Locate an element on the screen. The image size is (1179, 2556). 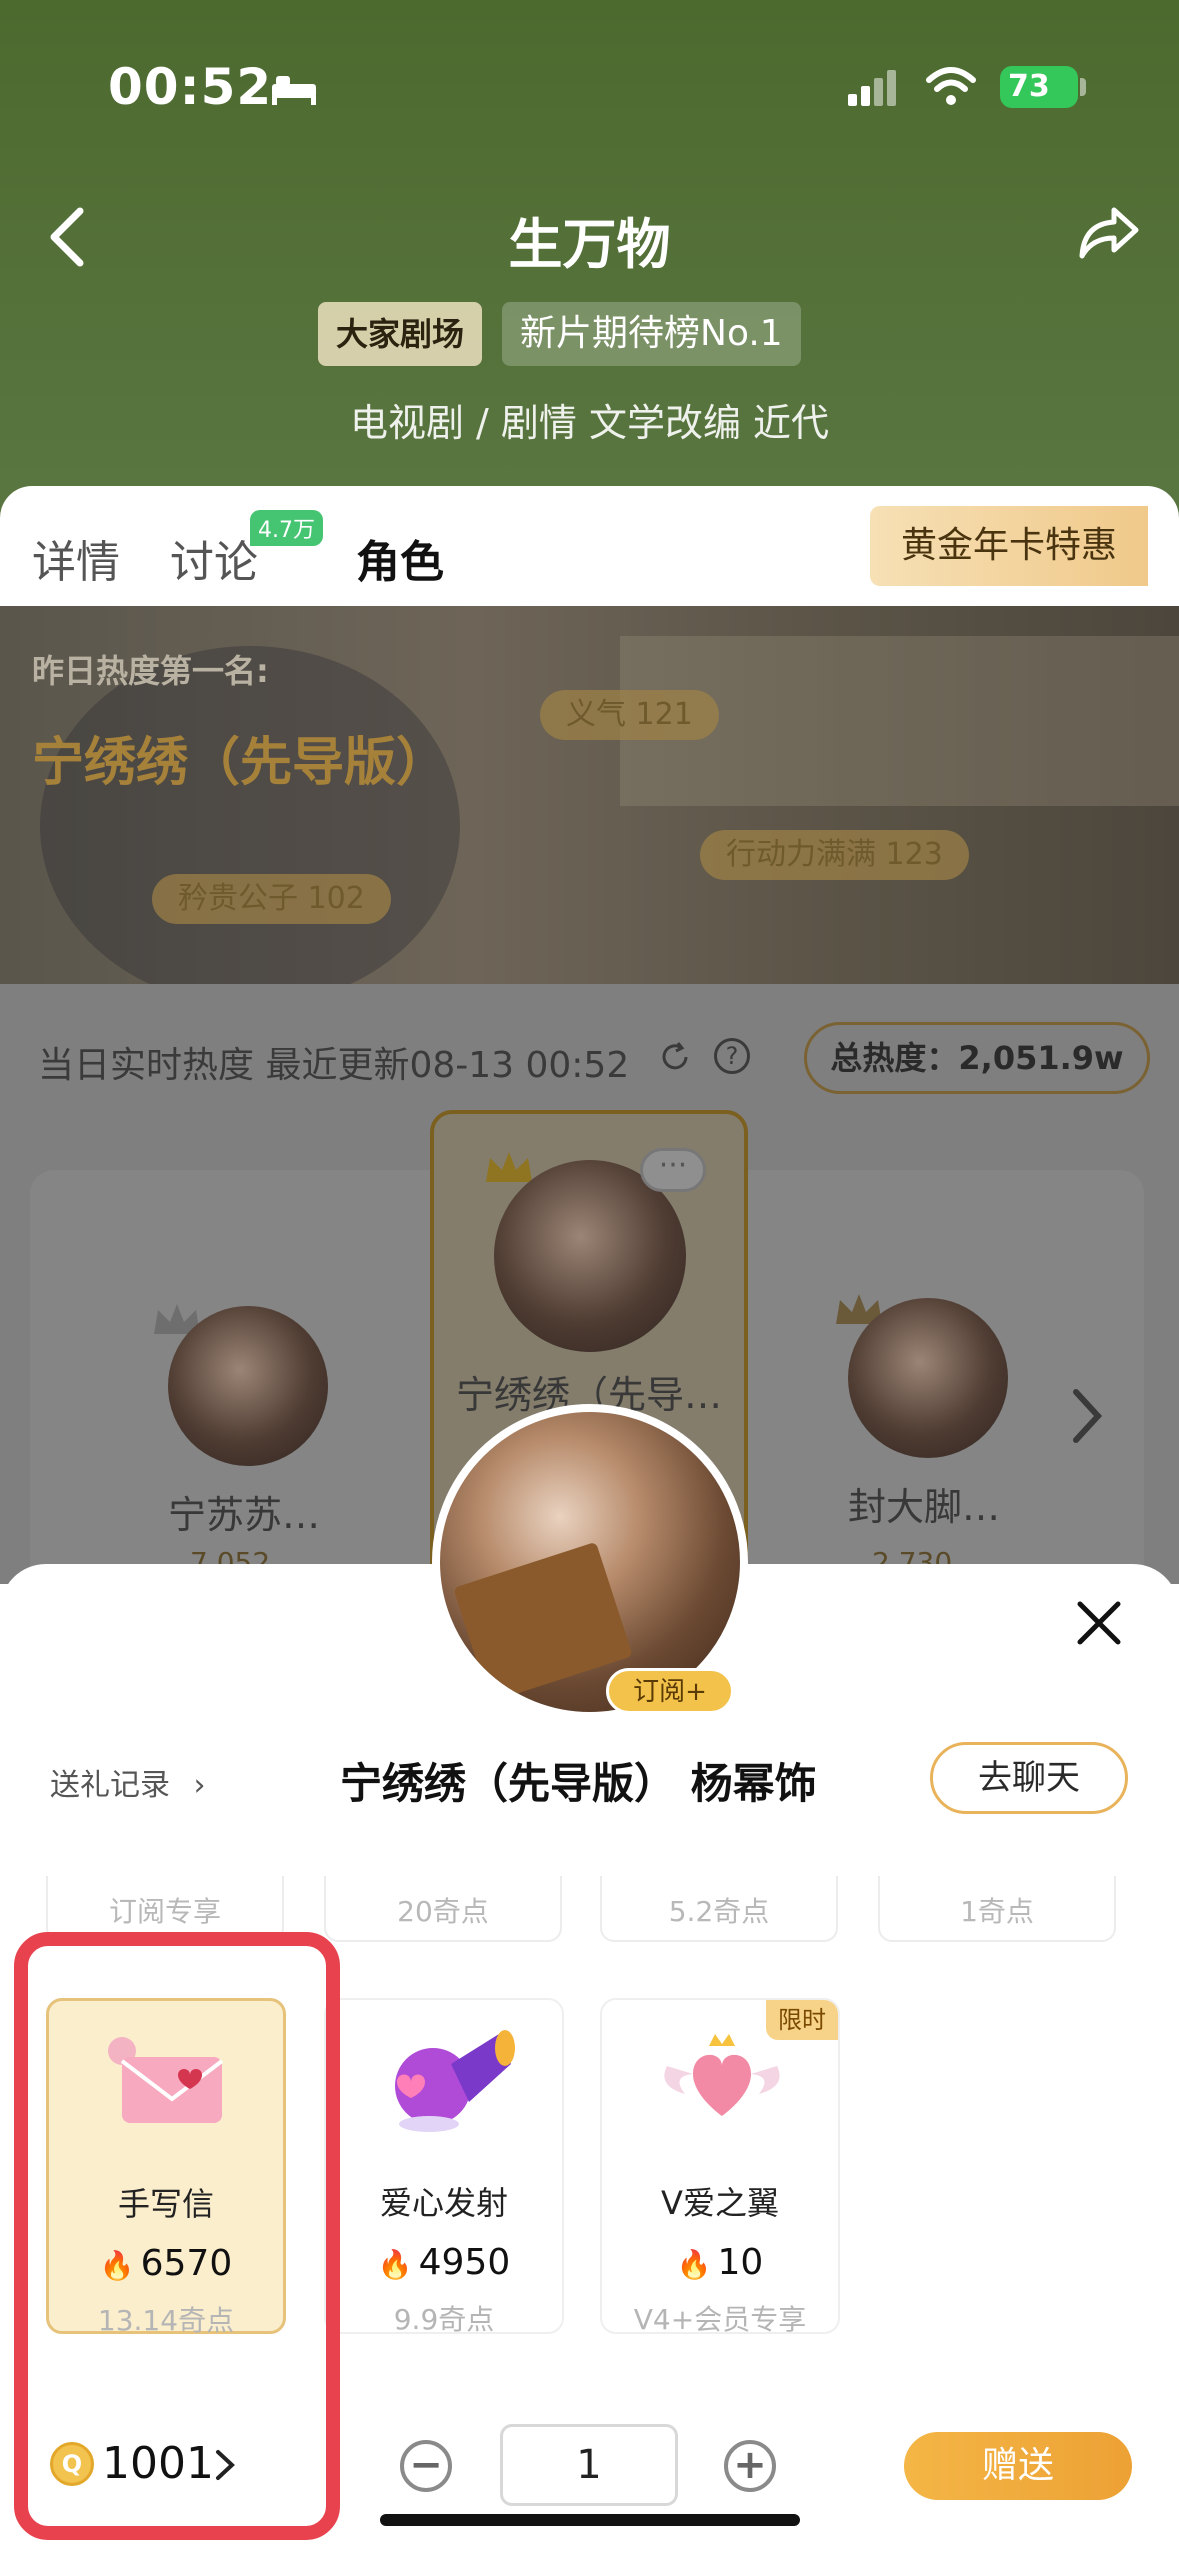
quantity-input: 1 is located at coordinates (589, 2465).